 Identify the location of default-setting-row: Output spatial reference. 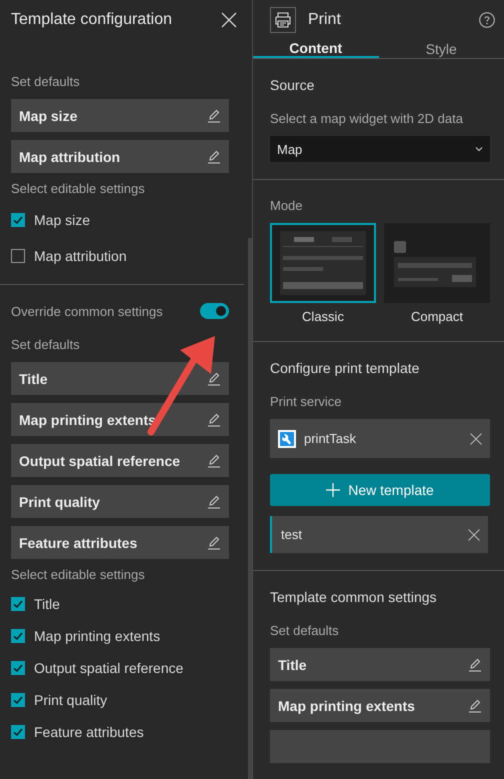
(120, 460).